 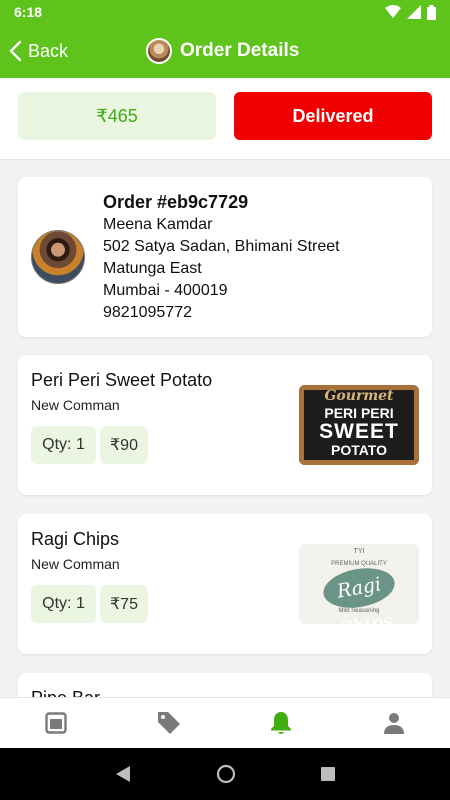 What do you see at coordinates (359, 396) in the screenshot?
I see `product-image-brand: Gourmet` at bounding box center [359, 396].